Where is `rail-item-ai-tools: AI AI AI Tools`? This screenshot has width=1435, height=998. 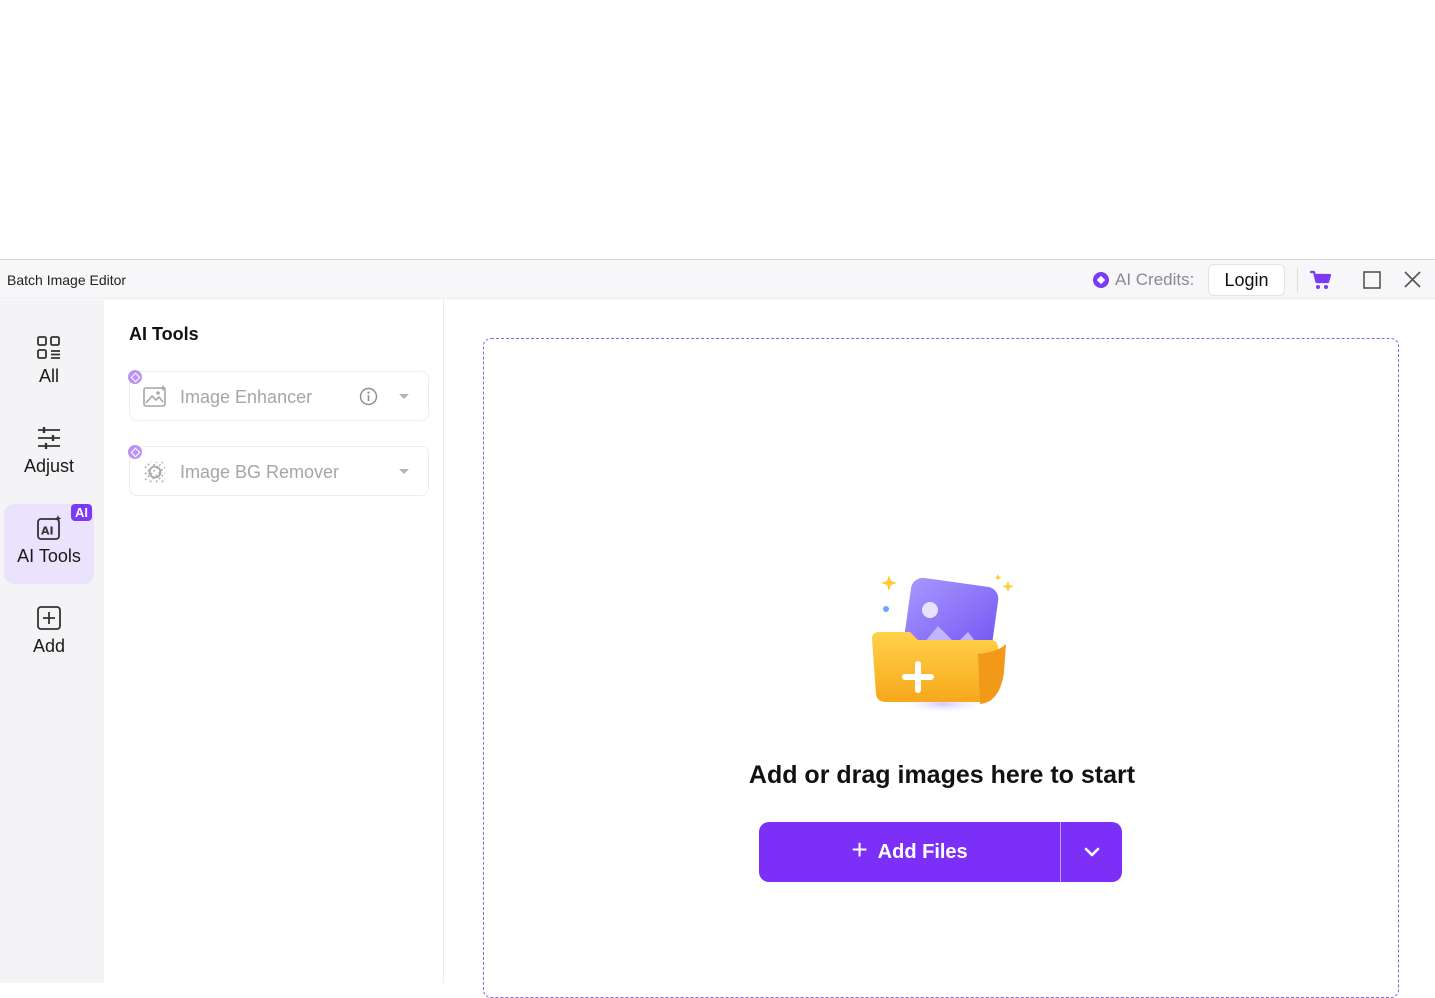
rail-item-ai-tools: AI AI AI Tools is located at coordinates (49, 544).